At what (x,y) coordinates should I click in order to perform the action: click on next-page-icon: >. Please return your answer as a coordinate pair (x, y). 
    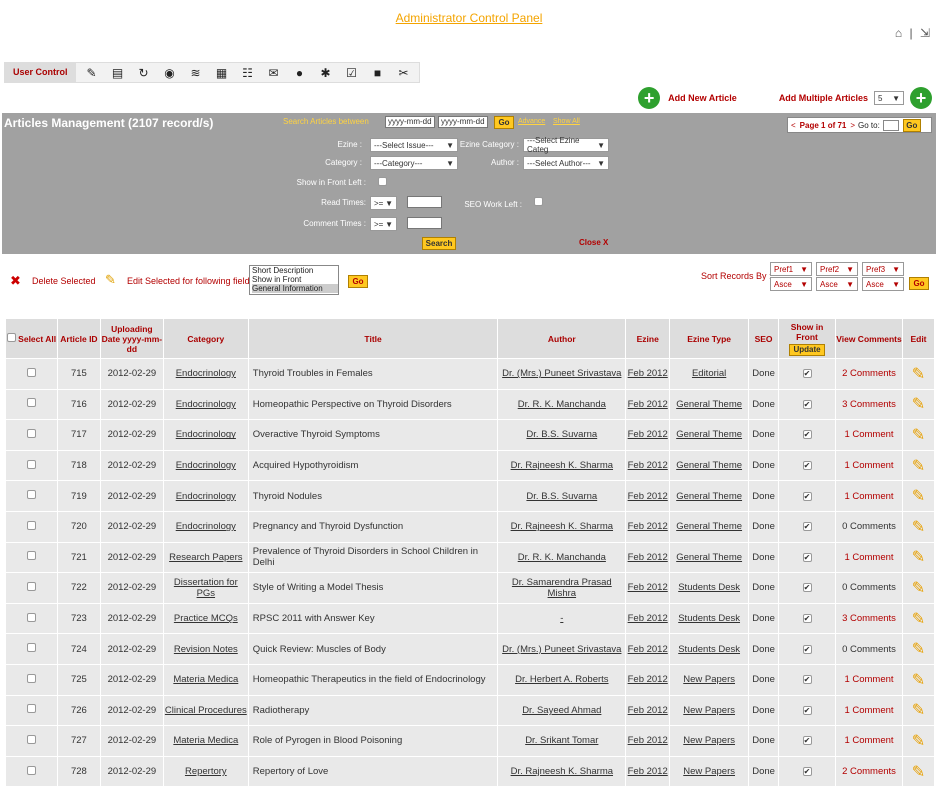
    Looking at the image, I should click on (852, 125).